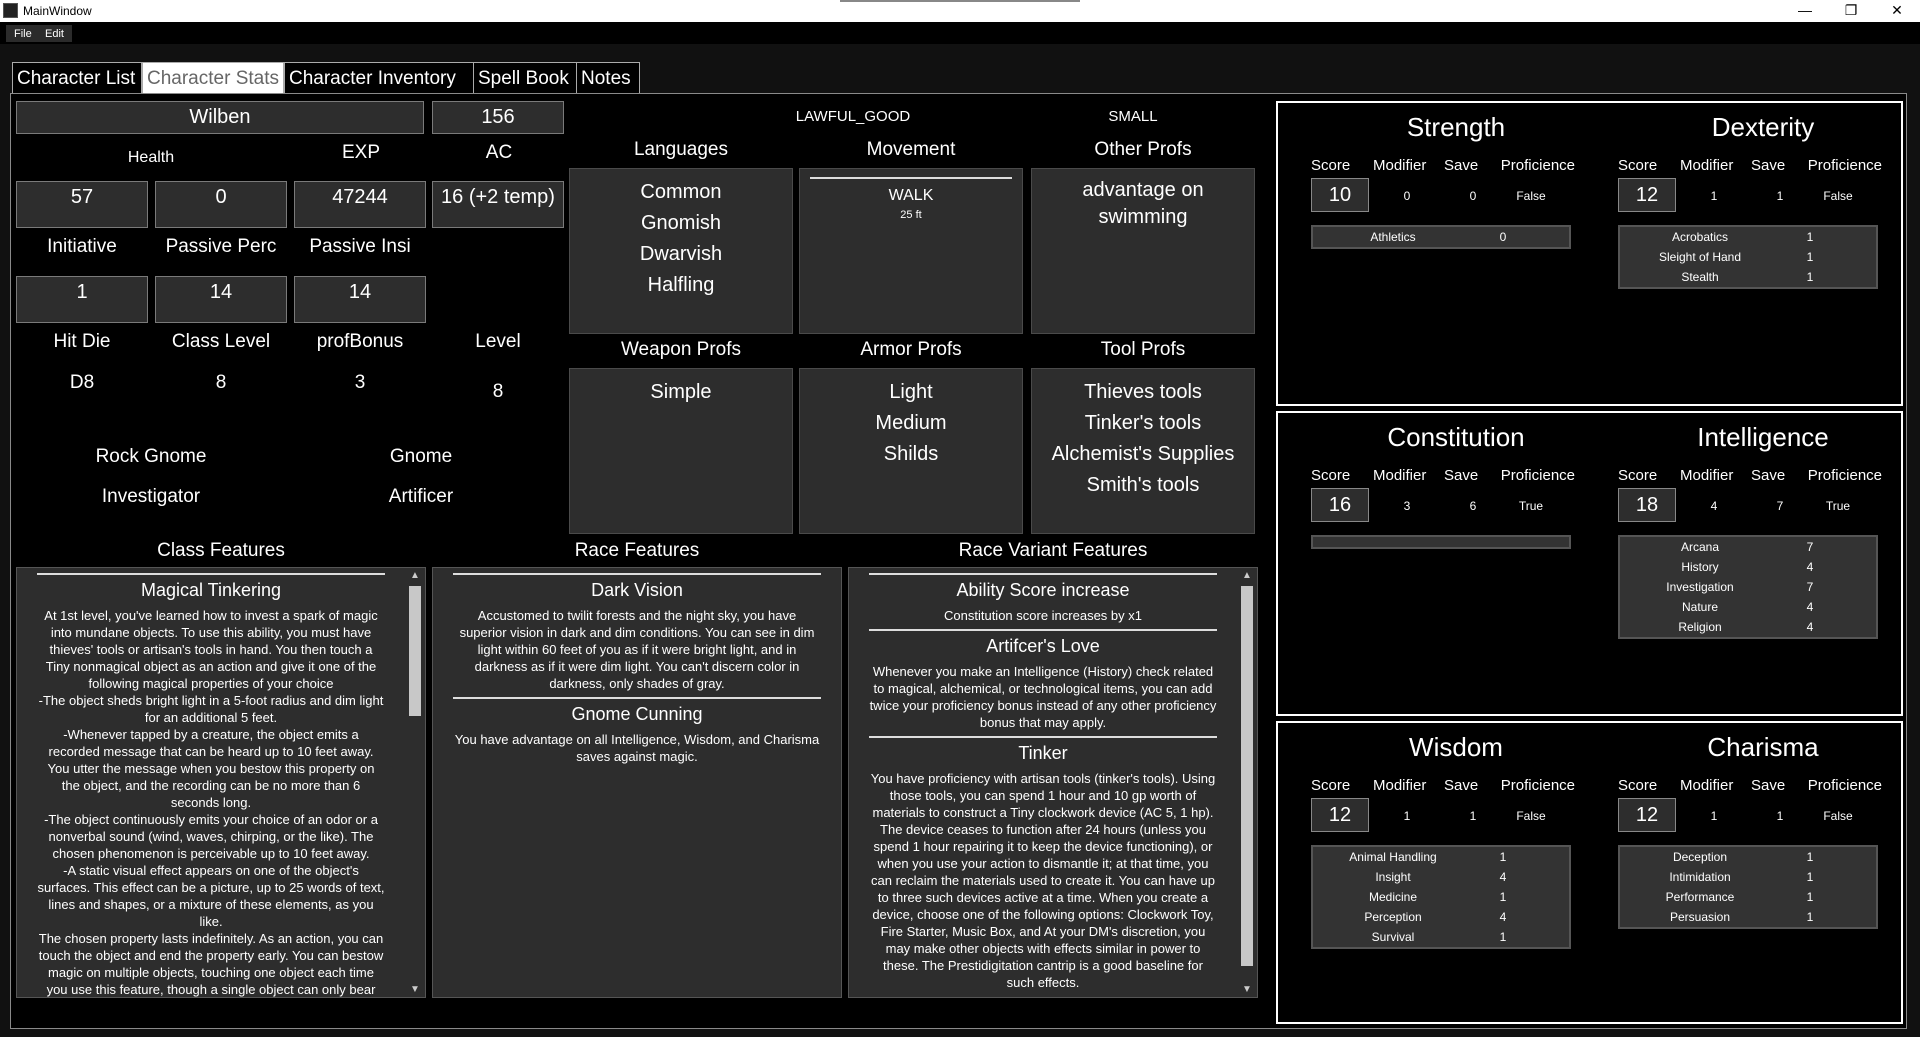 This screenshot has width=1920, height=1037. What do you see at coordinates (1143, 392) in the screenshot?
I see `tool-prof-item: Thieves tools` at bounding box center [1143, 392].